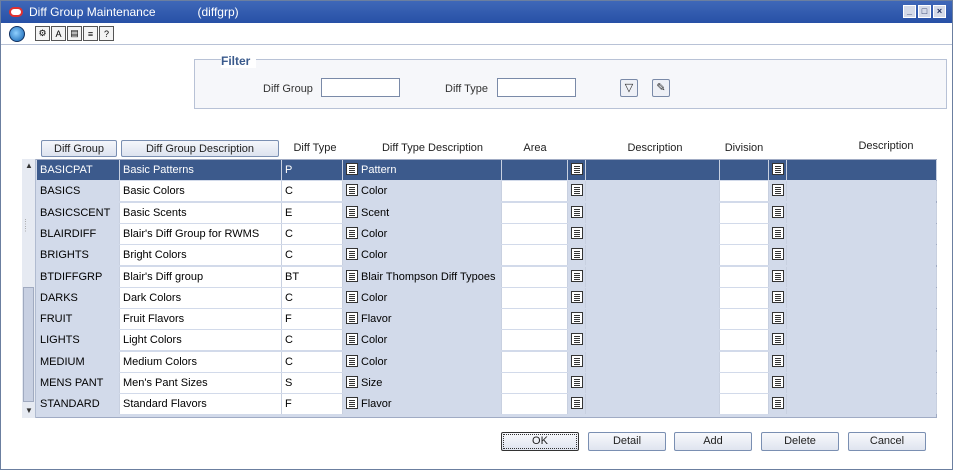 Image resolution: width=953 pixels, height=470 pixels. Describe the element at coordinates (476, 12) in the screenshot. I see `title-bar: Diff Group Maintenance (diffgrp) _ □ ×` at that location.